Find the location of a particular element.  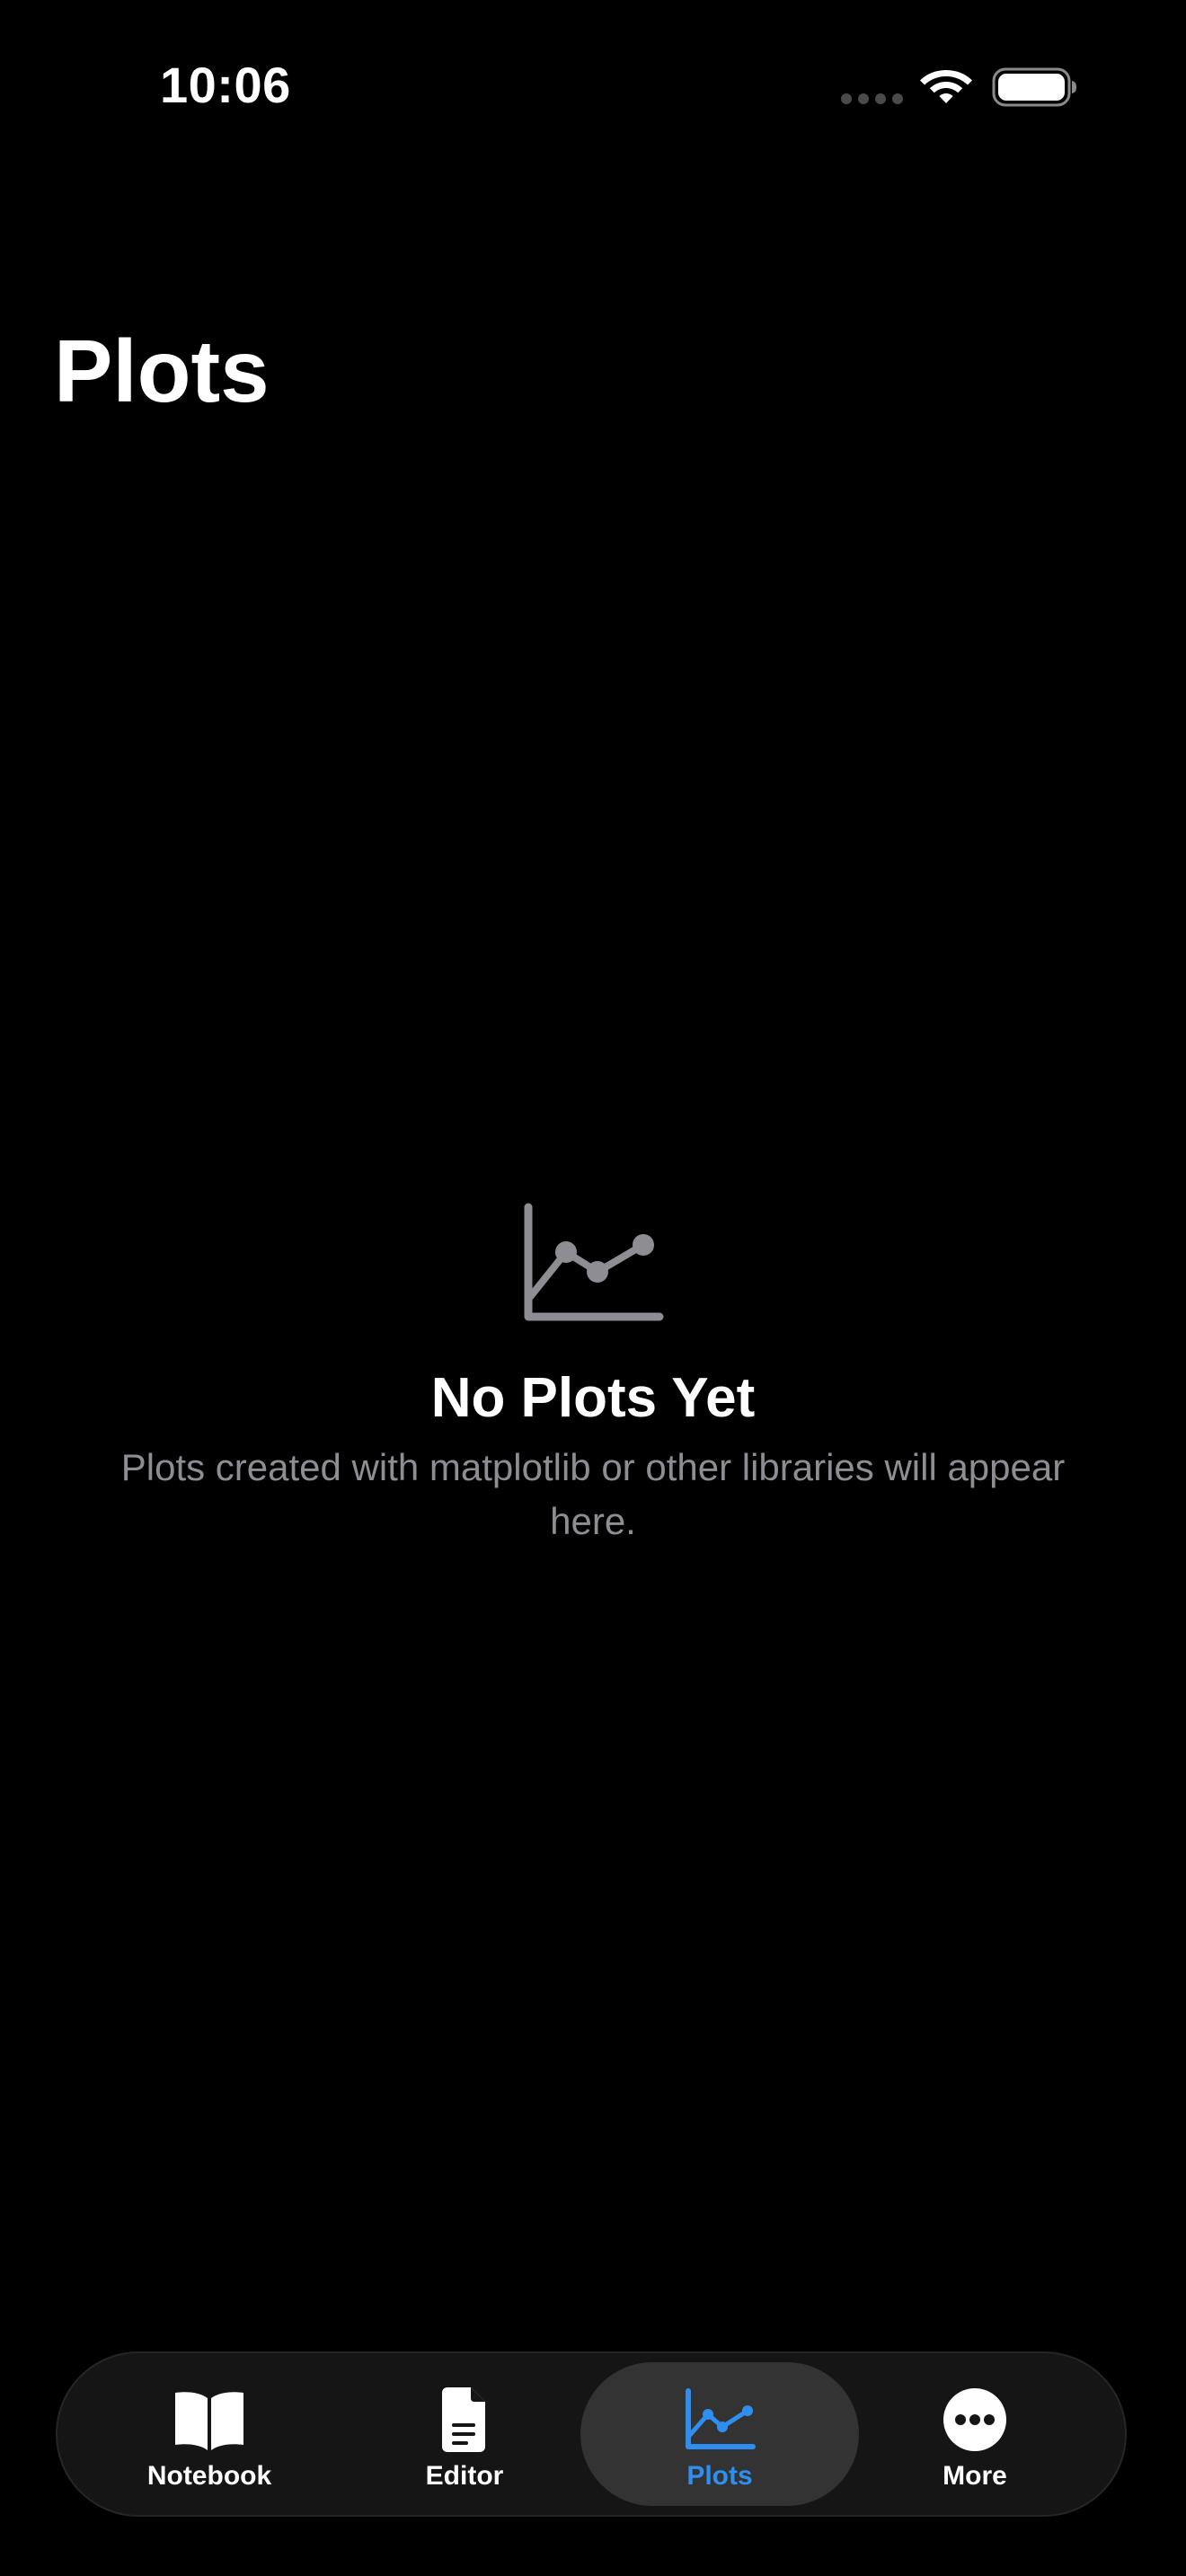

tab-notebook: Notebook is located at coordinates (209, 2434).